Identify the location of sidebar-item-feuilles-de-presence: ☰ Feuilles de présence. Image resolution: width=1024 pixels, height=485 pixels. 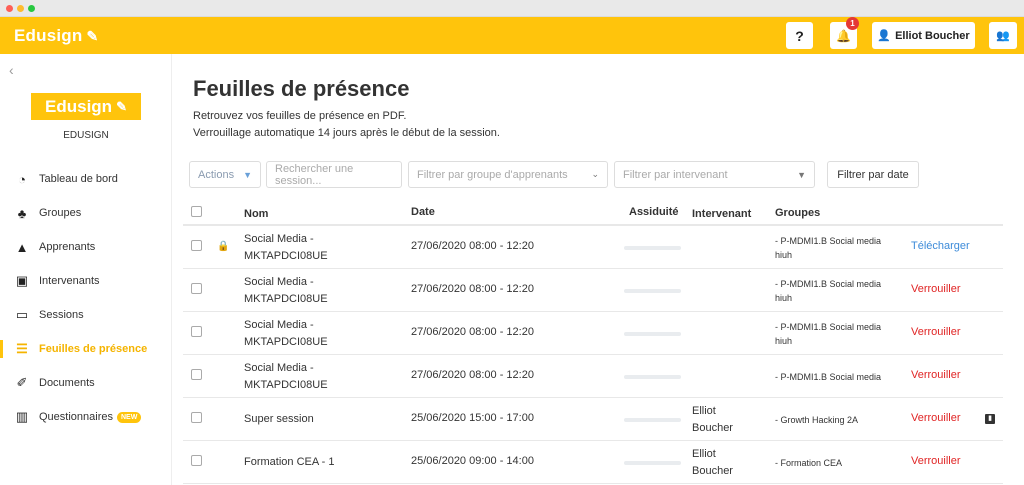
(86, 349).